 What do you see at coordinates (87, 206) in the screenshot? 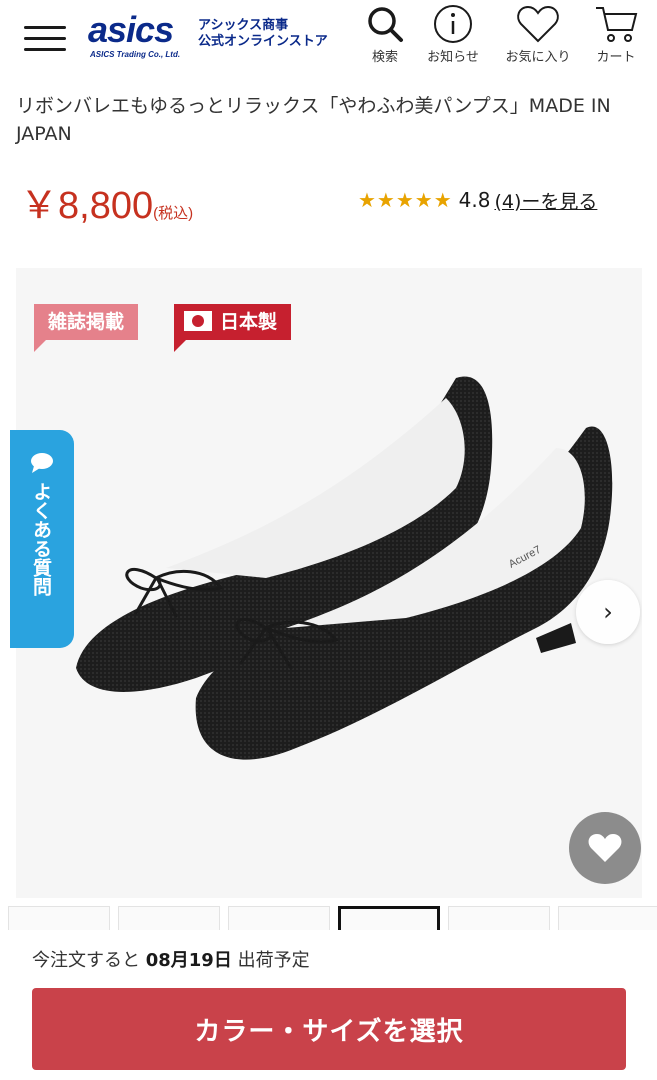
I see `price-value: ￥8,800` at bounding box center [87, 206].